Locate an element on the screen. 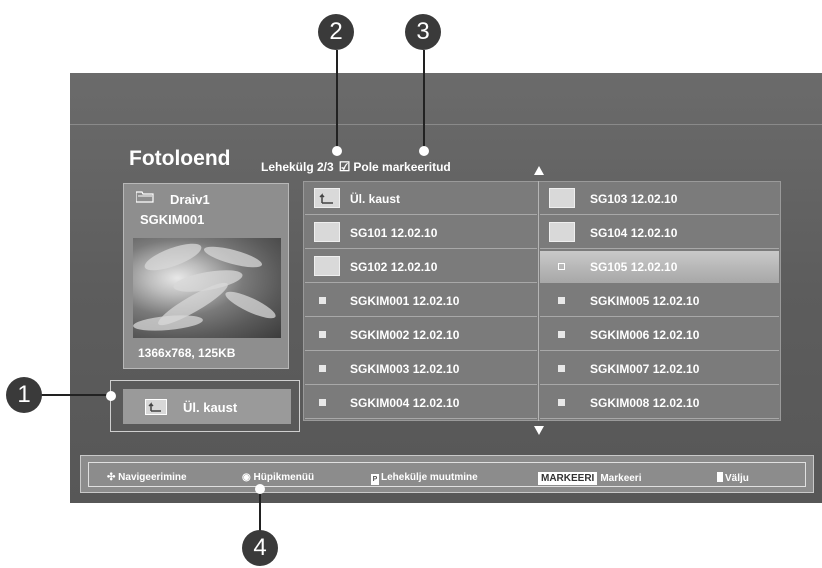  file-grid-item-label: SGKIM003 12.02.10 is located at coordinates (405, 369).